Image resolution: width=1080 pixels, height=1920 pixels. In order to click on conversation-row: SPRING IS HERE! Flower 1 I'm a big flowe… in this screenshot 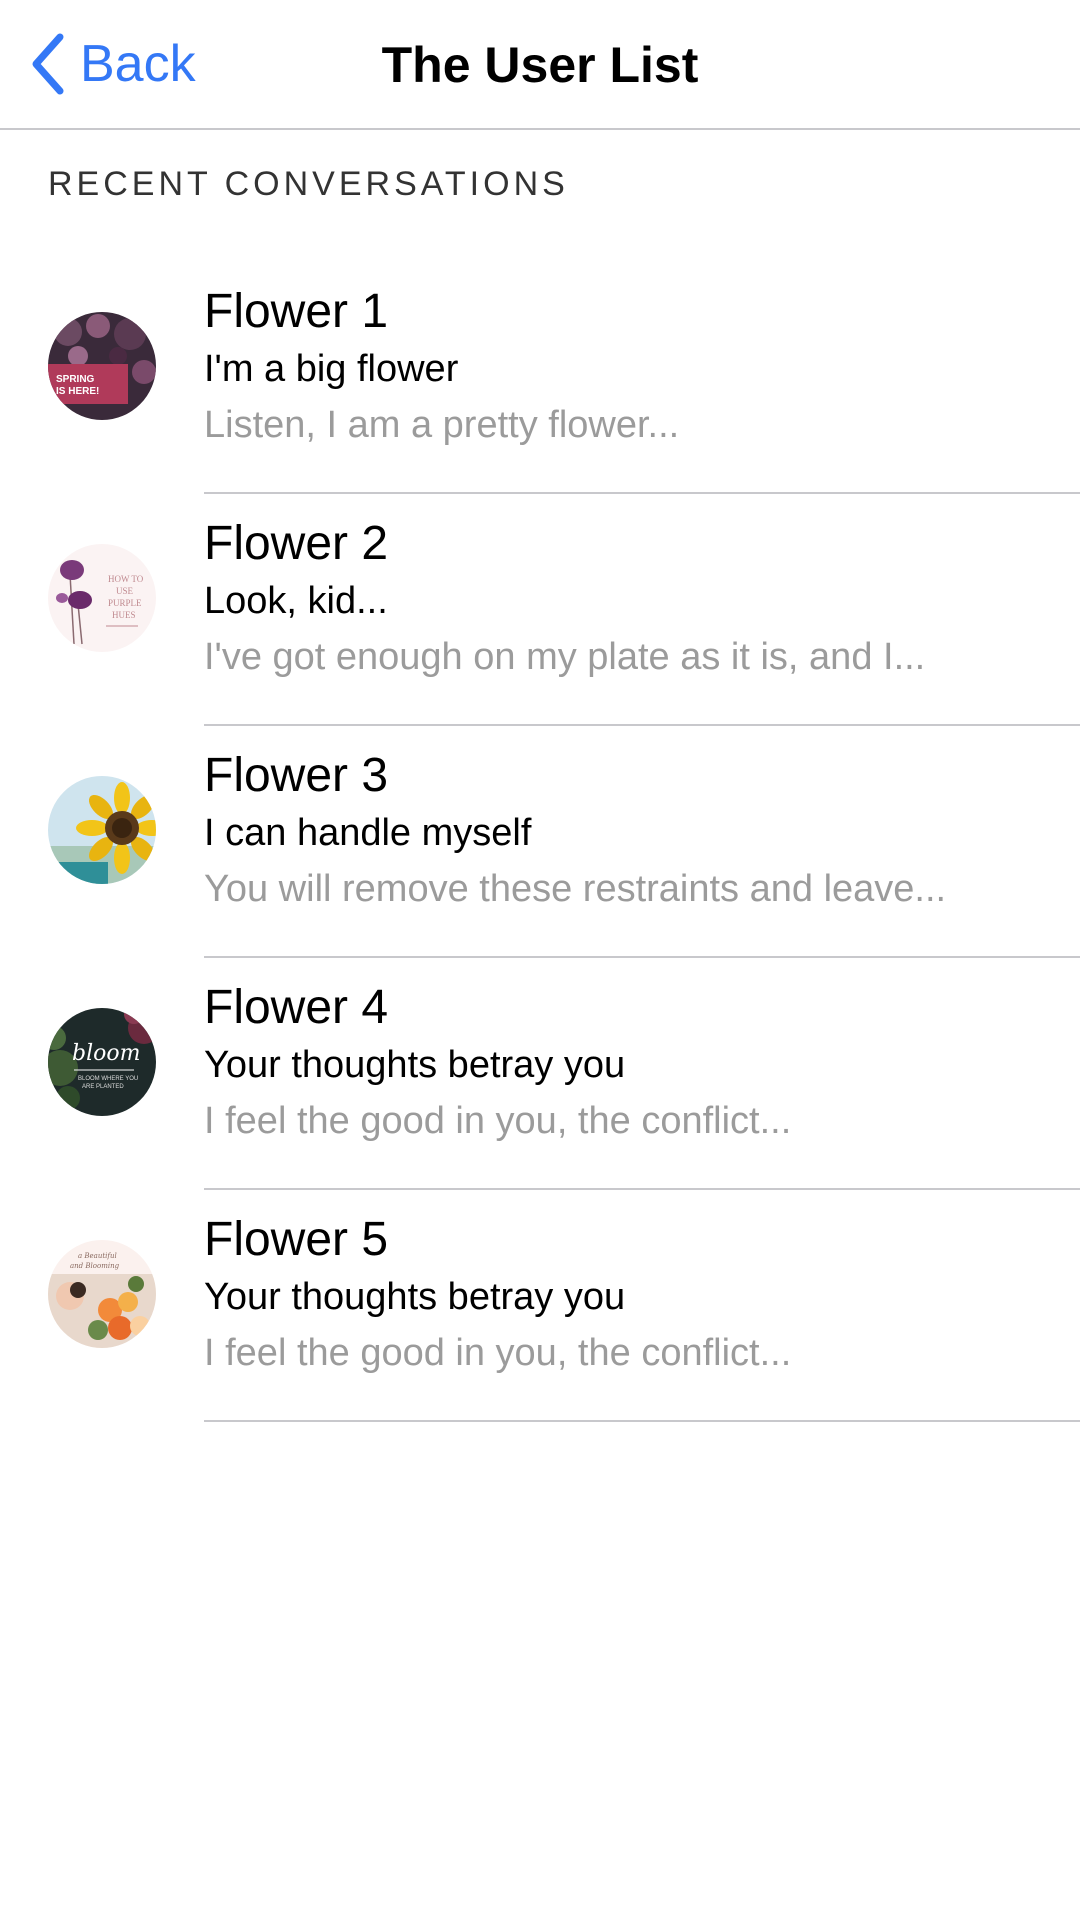, I will do `click(540, 378)`.